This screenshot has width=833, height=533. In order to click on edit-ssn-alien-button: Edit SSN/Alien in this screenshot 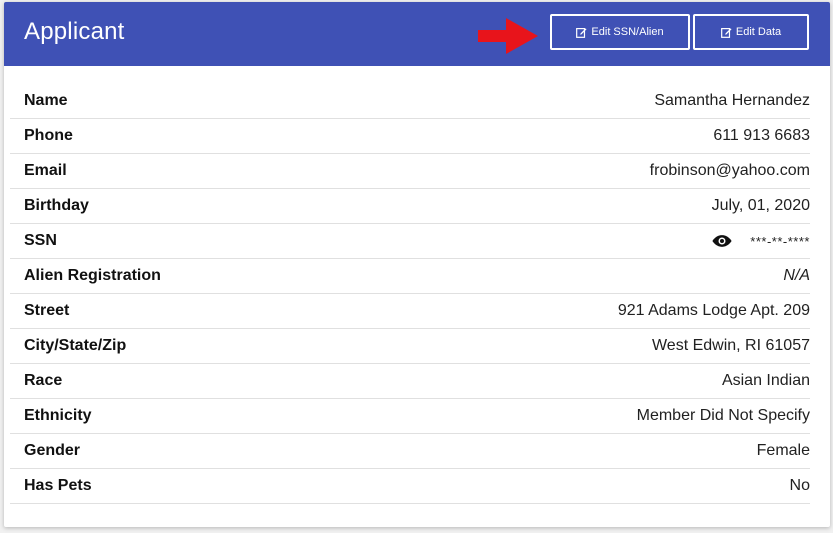, I will do `click(620, 32)`.